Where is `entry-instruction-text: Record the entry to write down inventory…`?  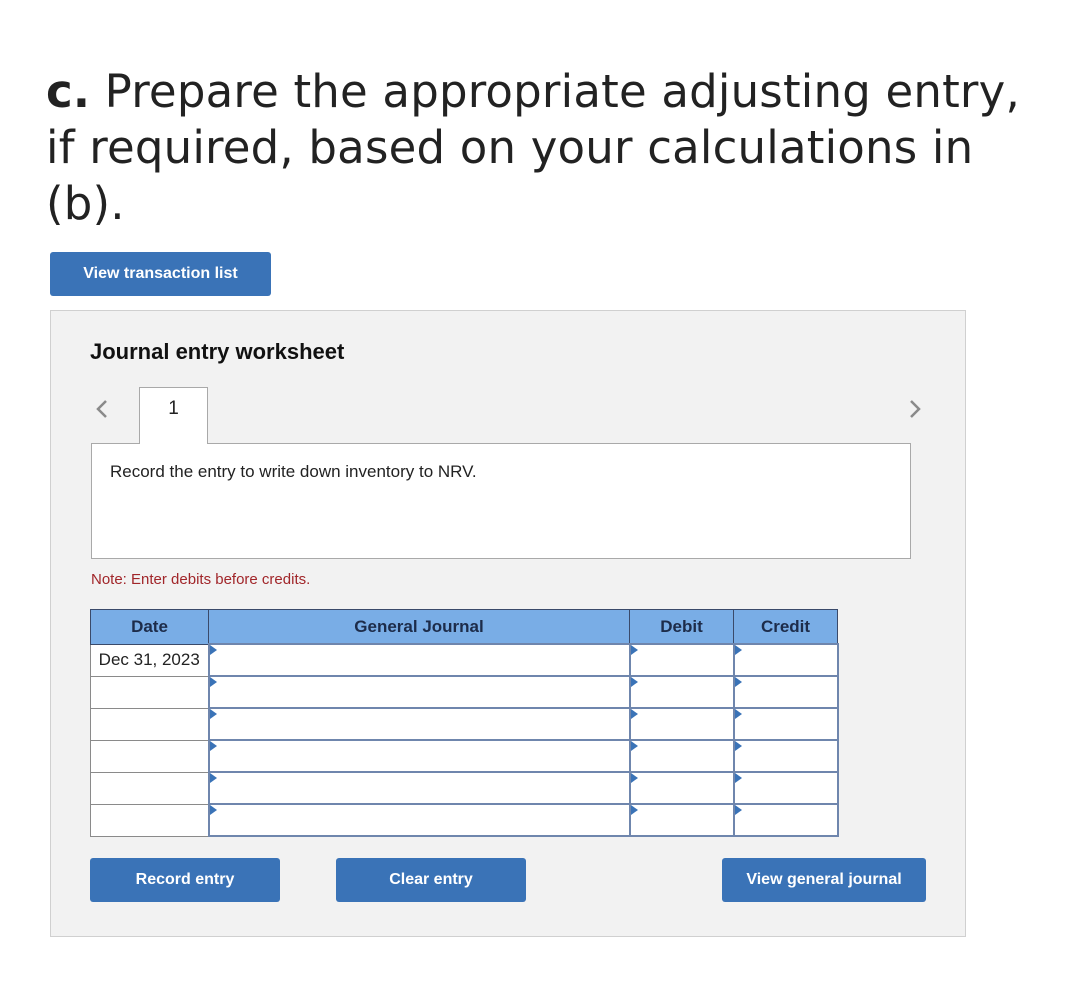
entry-instruction-text: Record the entry to write down inventory… is located at coordinates (293, 471).